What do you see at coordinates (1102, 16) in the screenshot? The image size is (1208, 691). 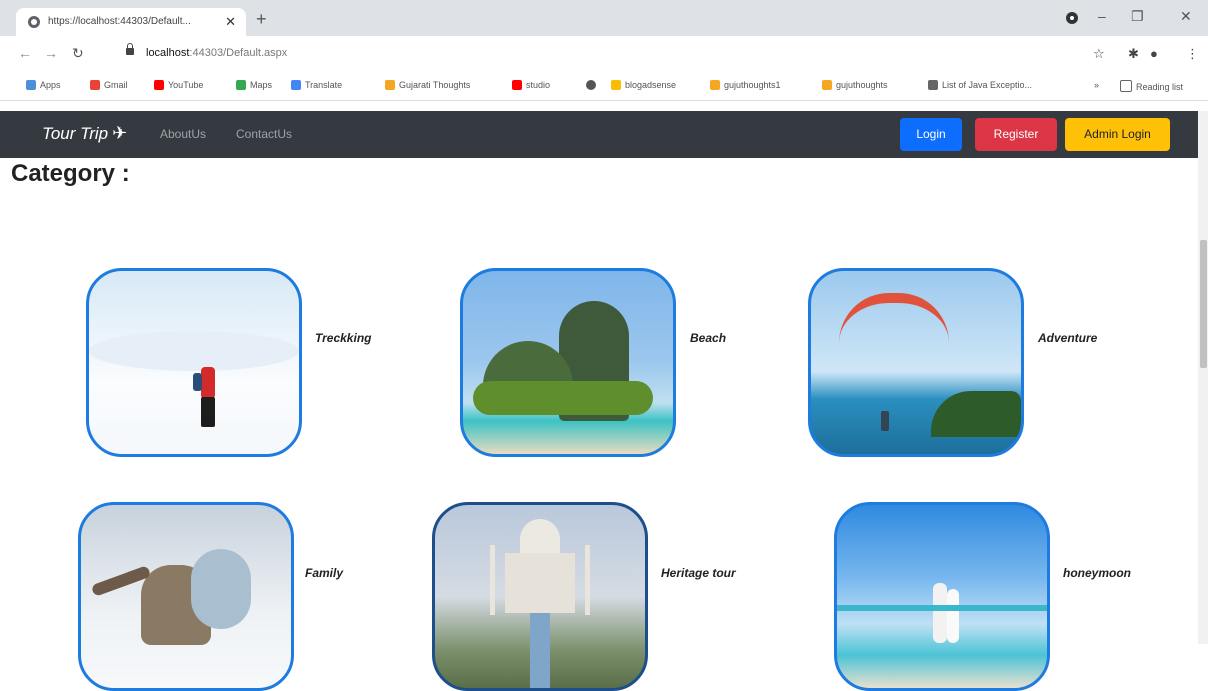 I see `minimize-icon: –` at bounding box center [1102, 16].